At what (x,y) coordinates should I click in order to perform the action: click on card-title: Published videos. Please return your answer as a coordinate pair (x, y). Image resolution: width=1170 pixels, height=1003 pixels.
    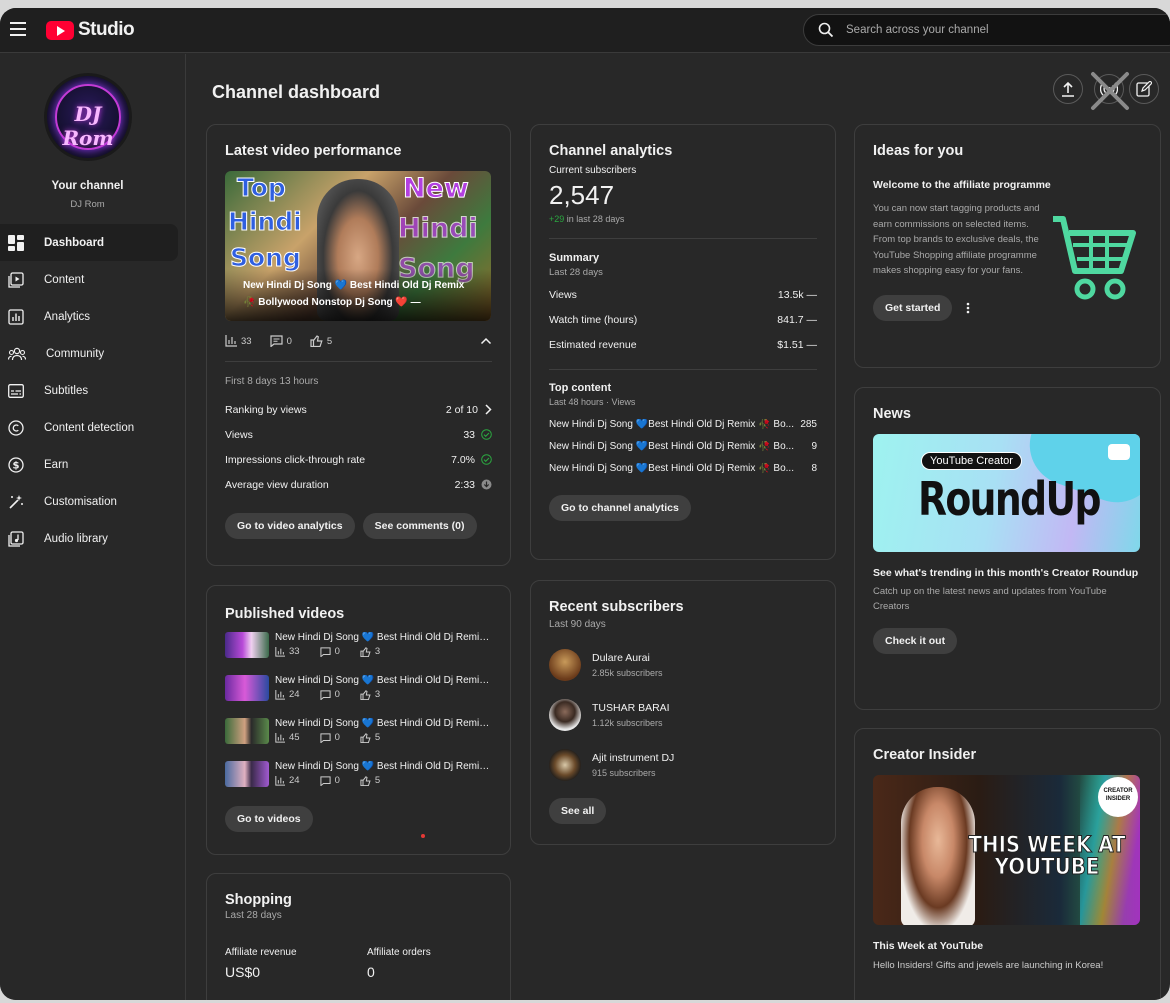
    Looking at the image, I should click on (285, 614).